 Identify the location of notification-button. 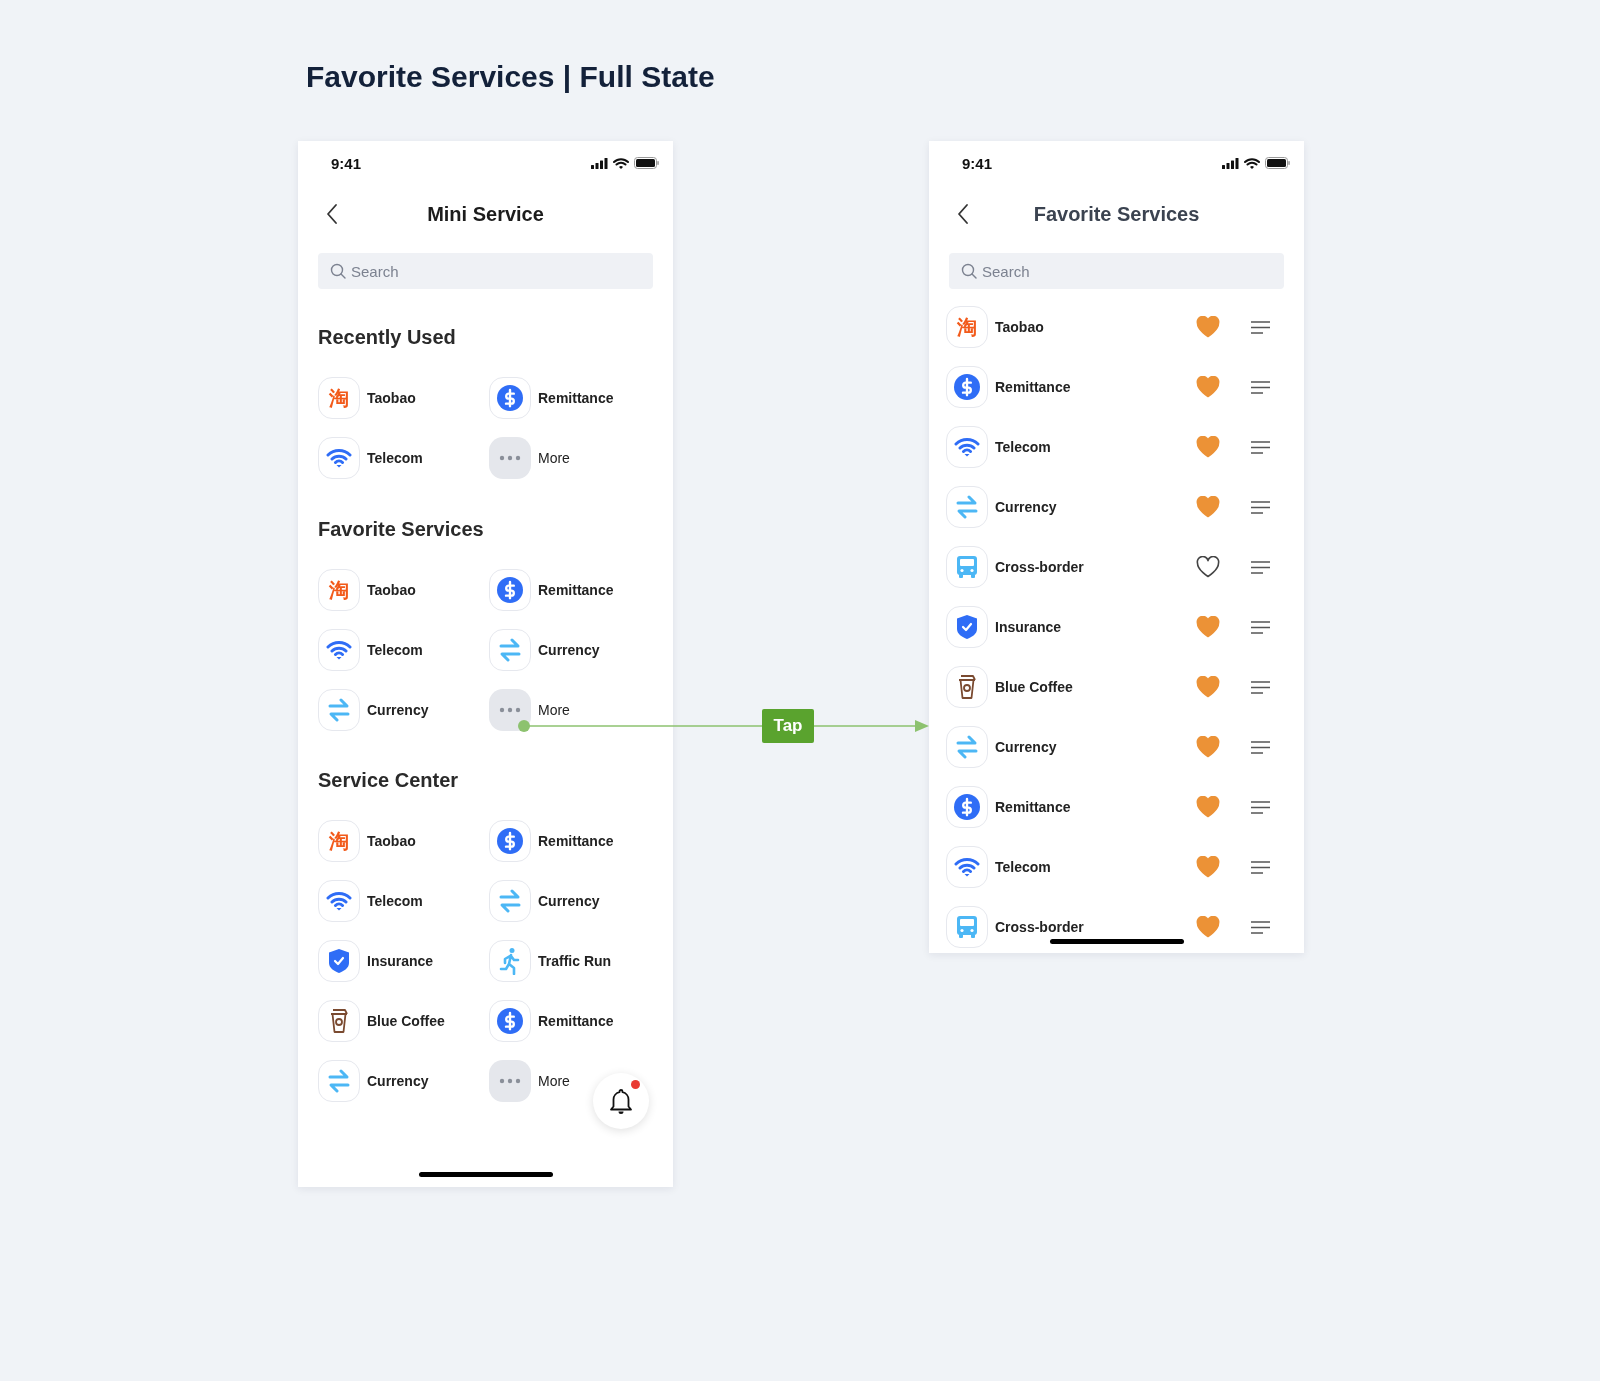
(621, 1101).